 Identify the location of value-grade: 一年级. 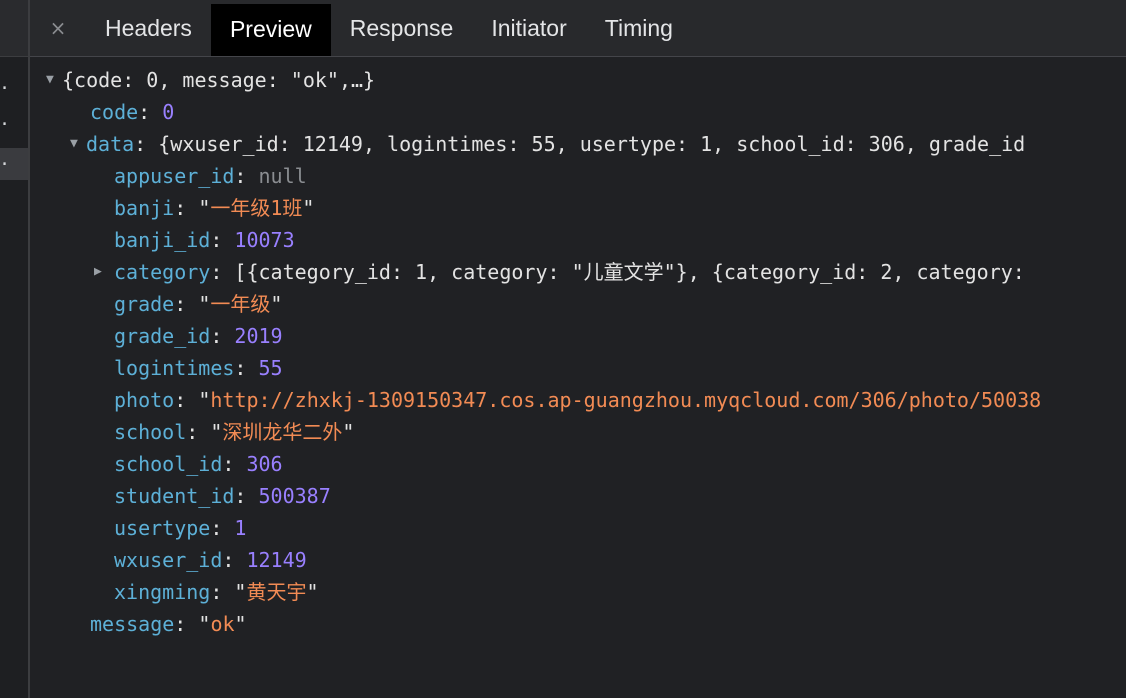
(240, 304).